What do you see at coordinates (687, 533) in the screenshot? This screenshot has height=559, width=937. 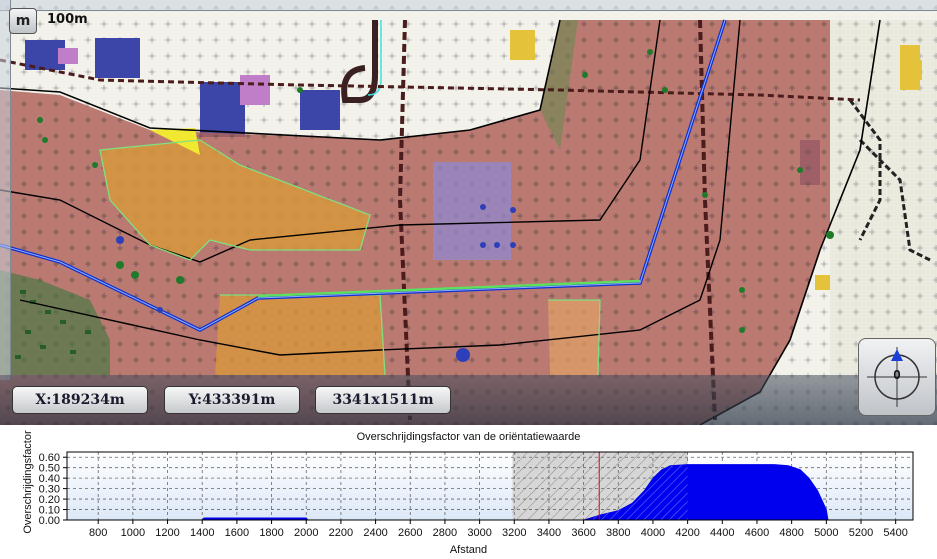 I see `x-tick-label: 4200` at bounding box center [687, 533].